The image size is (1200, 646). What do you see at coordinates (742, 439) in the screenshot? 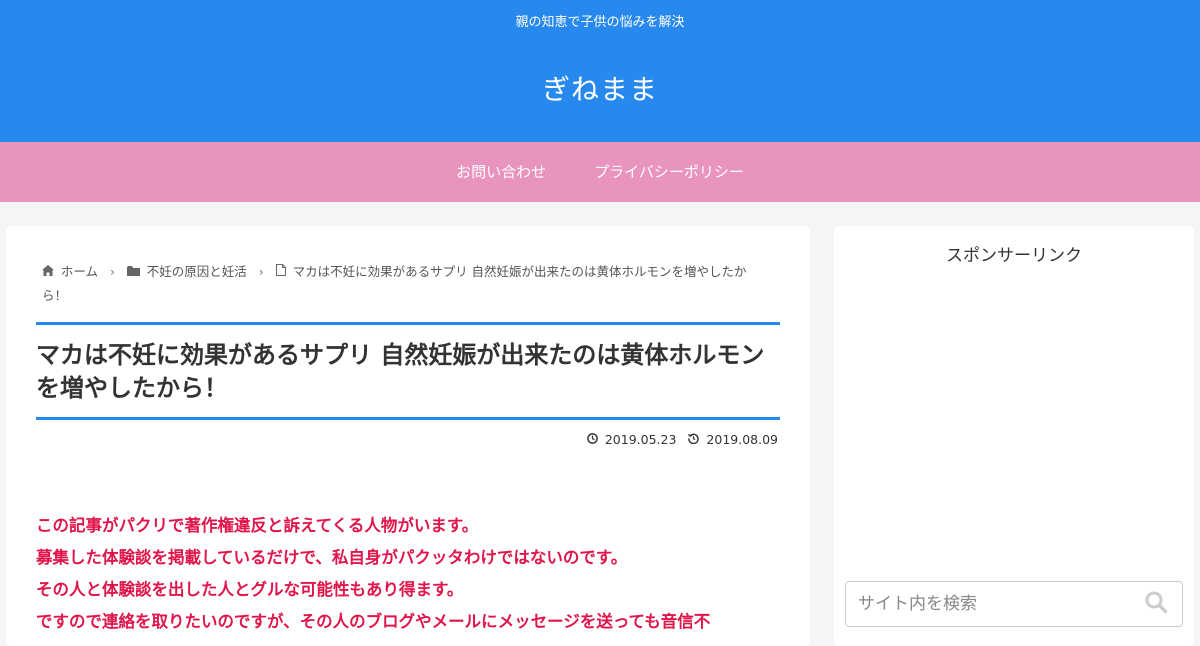
I see `updated-date-value: 2019.08.09` at bounding box center [742, 439].